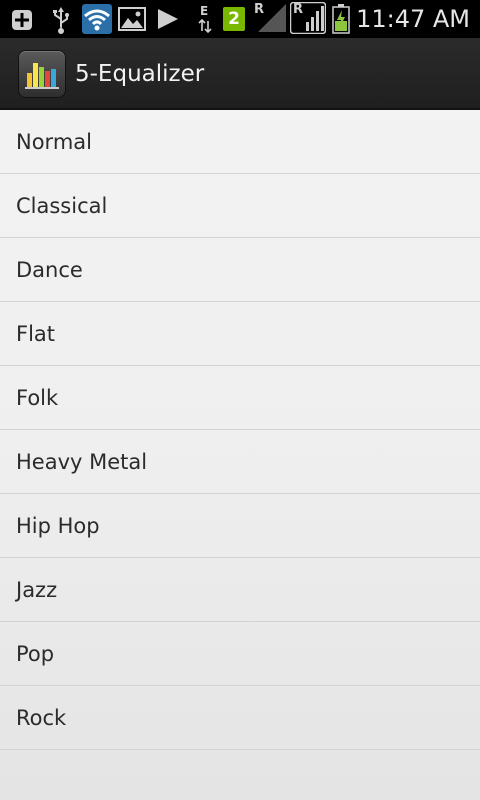 Image resolution: width=480 pixels, height=800 pixels. Describe the element at coordinates (298, 9) in the screenshot. I see `roaming-label-2: R` at that location.